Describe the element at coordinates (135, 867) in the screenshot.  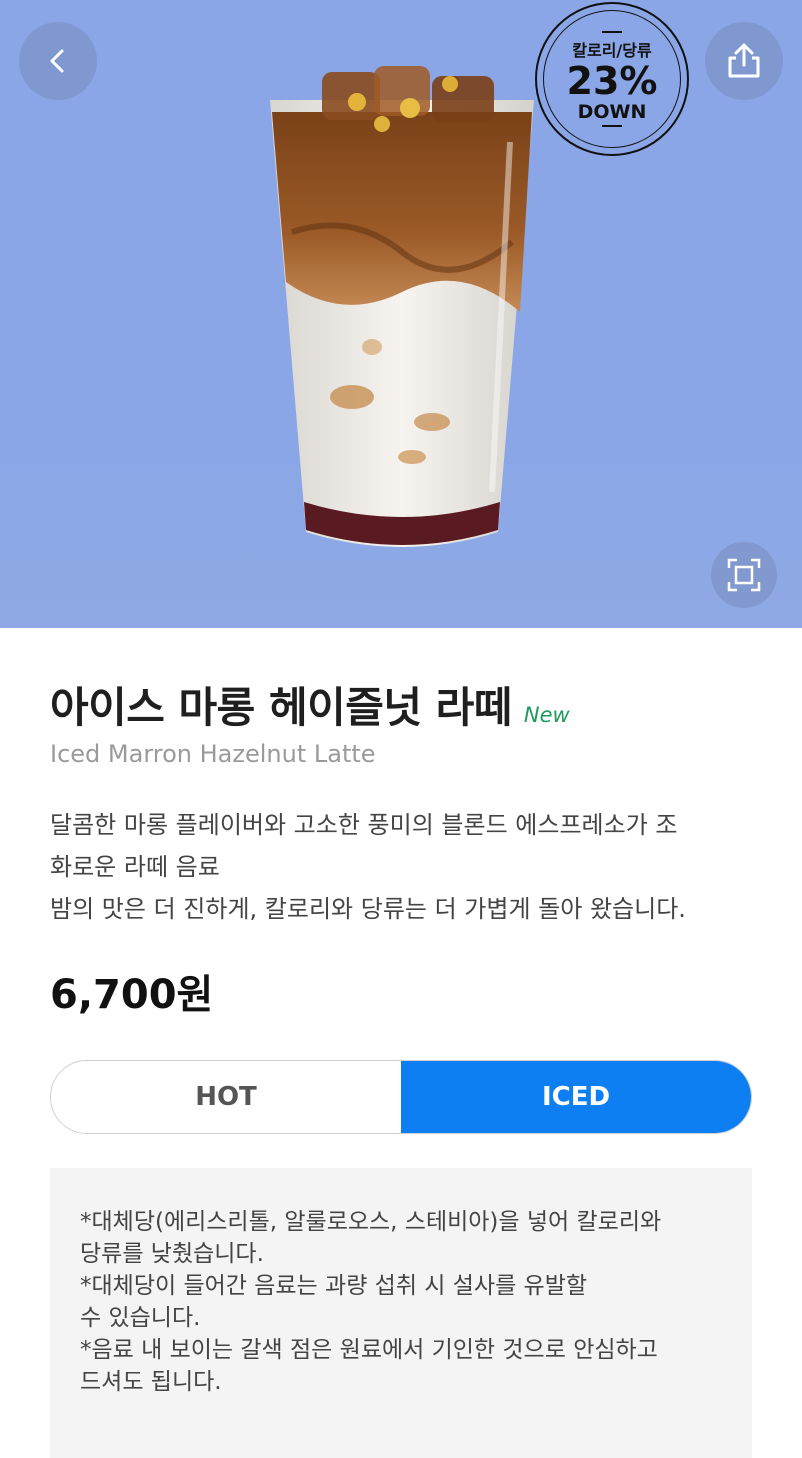
I see `description-line: 화로운 라떼 음료` at that location.